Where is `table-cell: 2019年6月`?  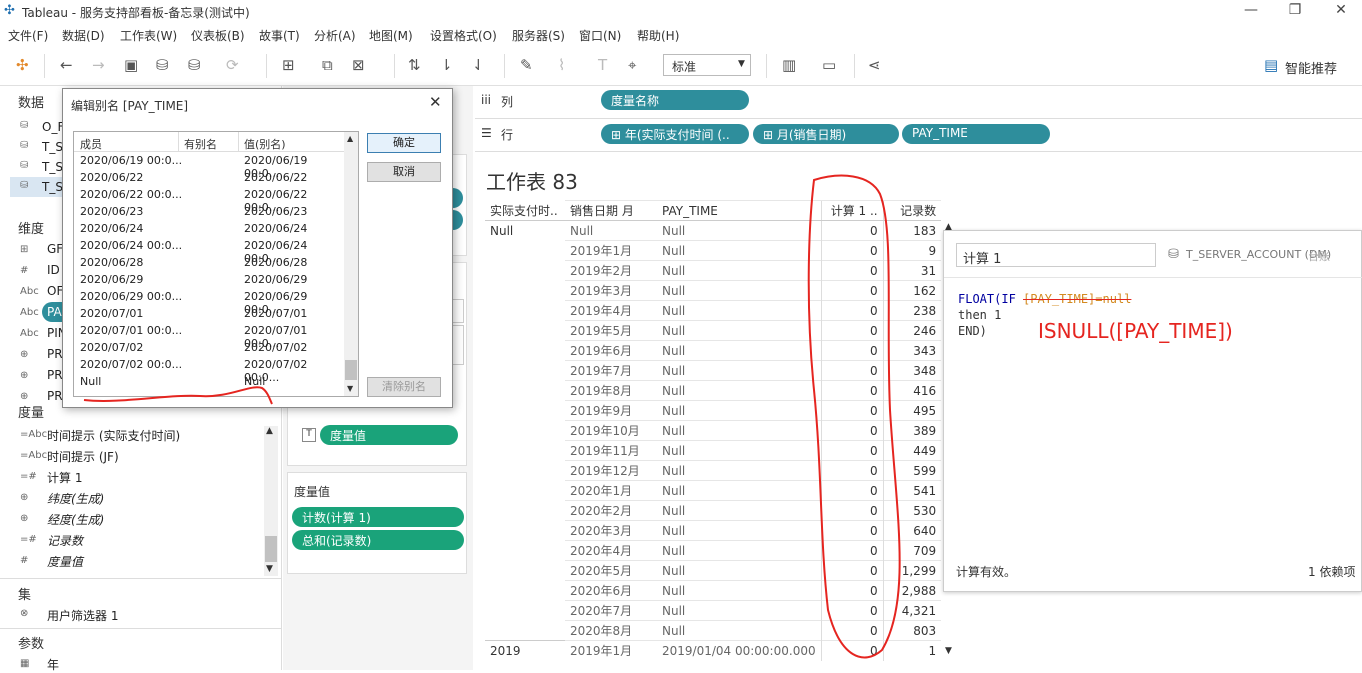
table-cell: 2019年6月 is located at coordinates (611, 350).